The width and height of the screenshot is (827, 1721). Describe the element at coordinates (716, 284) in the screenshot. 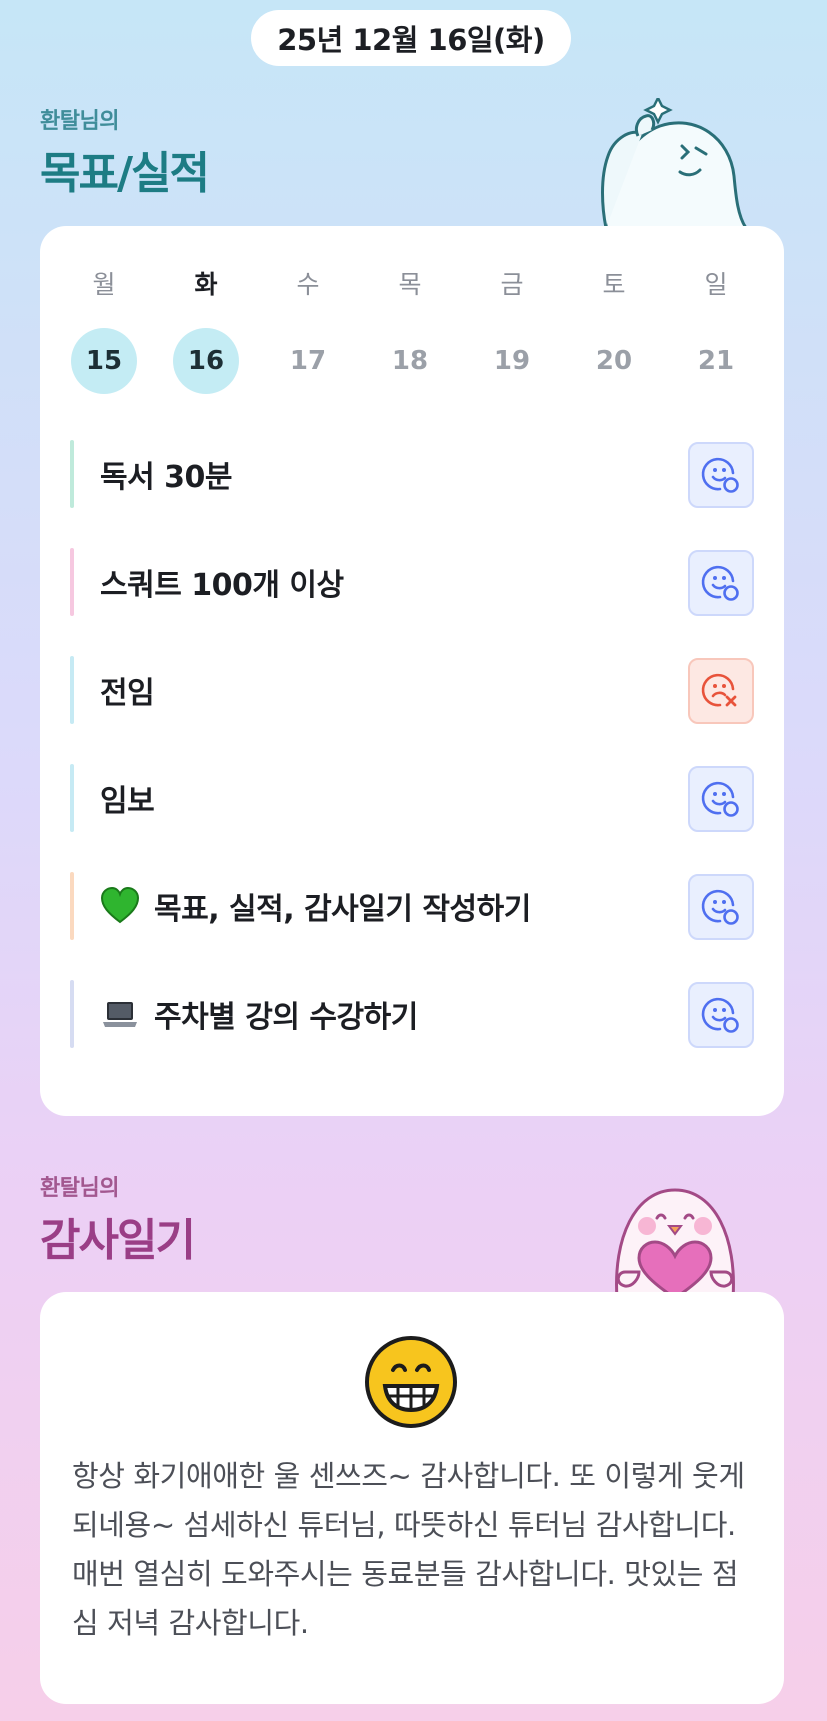

I see `day-name: 일` at that location.